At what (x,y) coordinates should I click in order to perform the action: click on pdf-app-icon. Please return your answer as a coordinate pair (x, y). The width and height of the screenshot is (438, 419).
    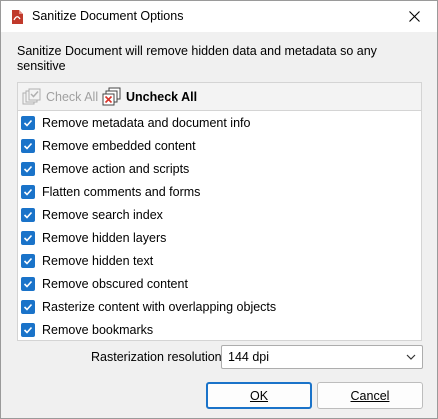
    Looking at the image, I should click on (17, 17).